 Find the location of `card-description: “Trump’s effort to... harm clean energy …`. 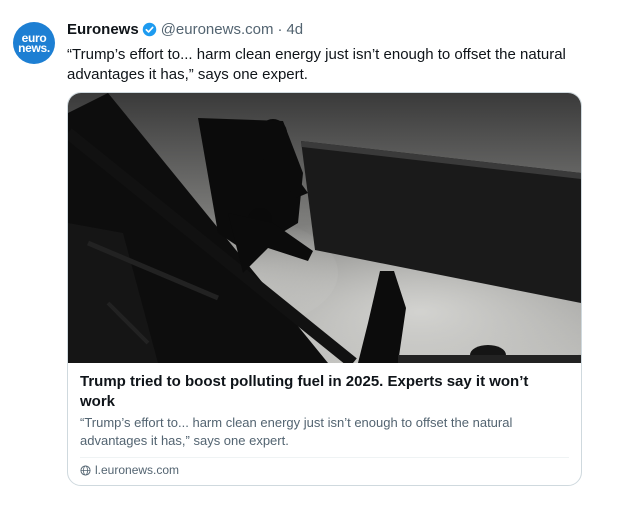

card-description: “Trump’s effort to... harm clean energy … is located at coordinates (296, 431).